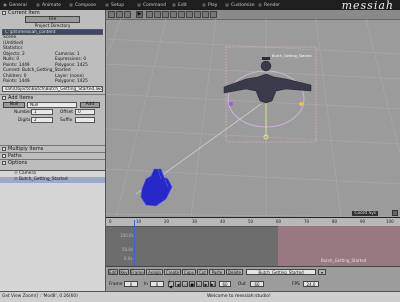  I want to click on options-header: Options, so click(52, 162).